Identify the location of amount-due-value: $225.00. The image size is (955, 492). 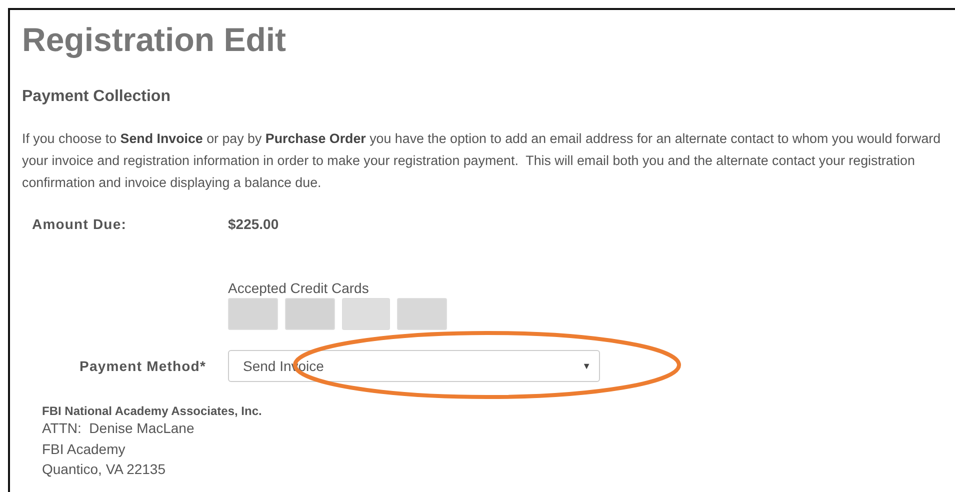
(253, 224).